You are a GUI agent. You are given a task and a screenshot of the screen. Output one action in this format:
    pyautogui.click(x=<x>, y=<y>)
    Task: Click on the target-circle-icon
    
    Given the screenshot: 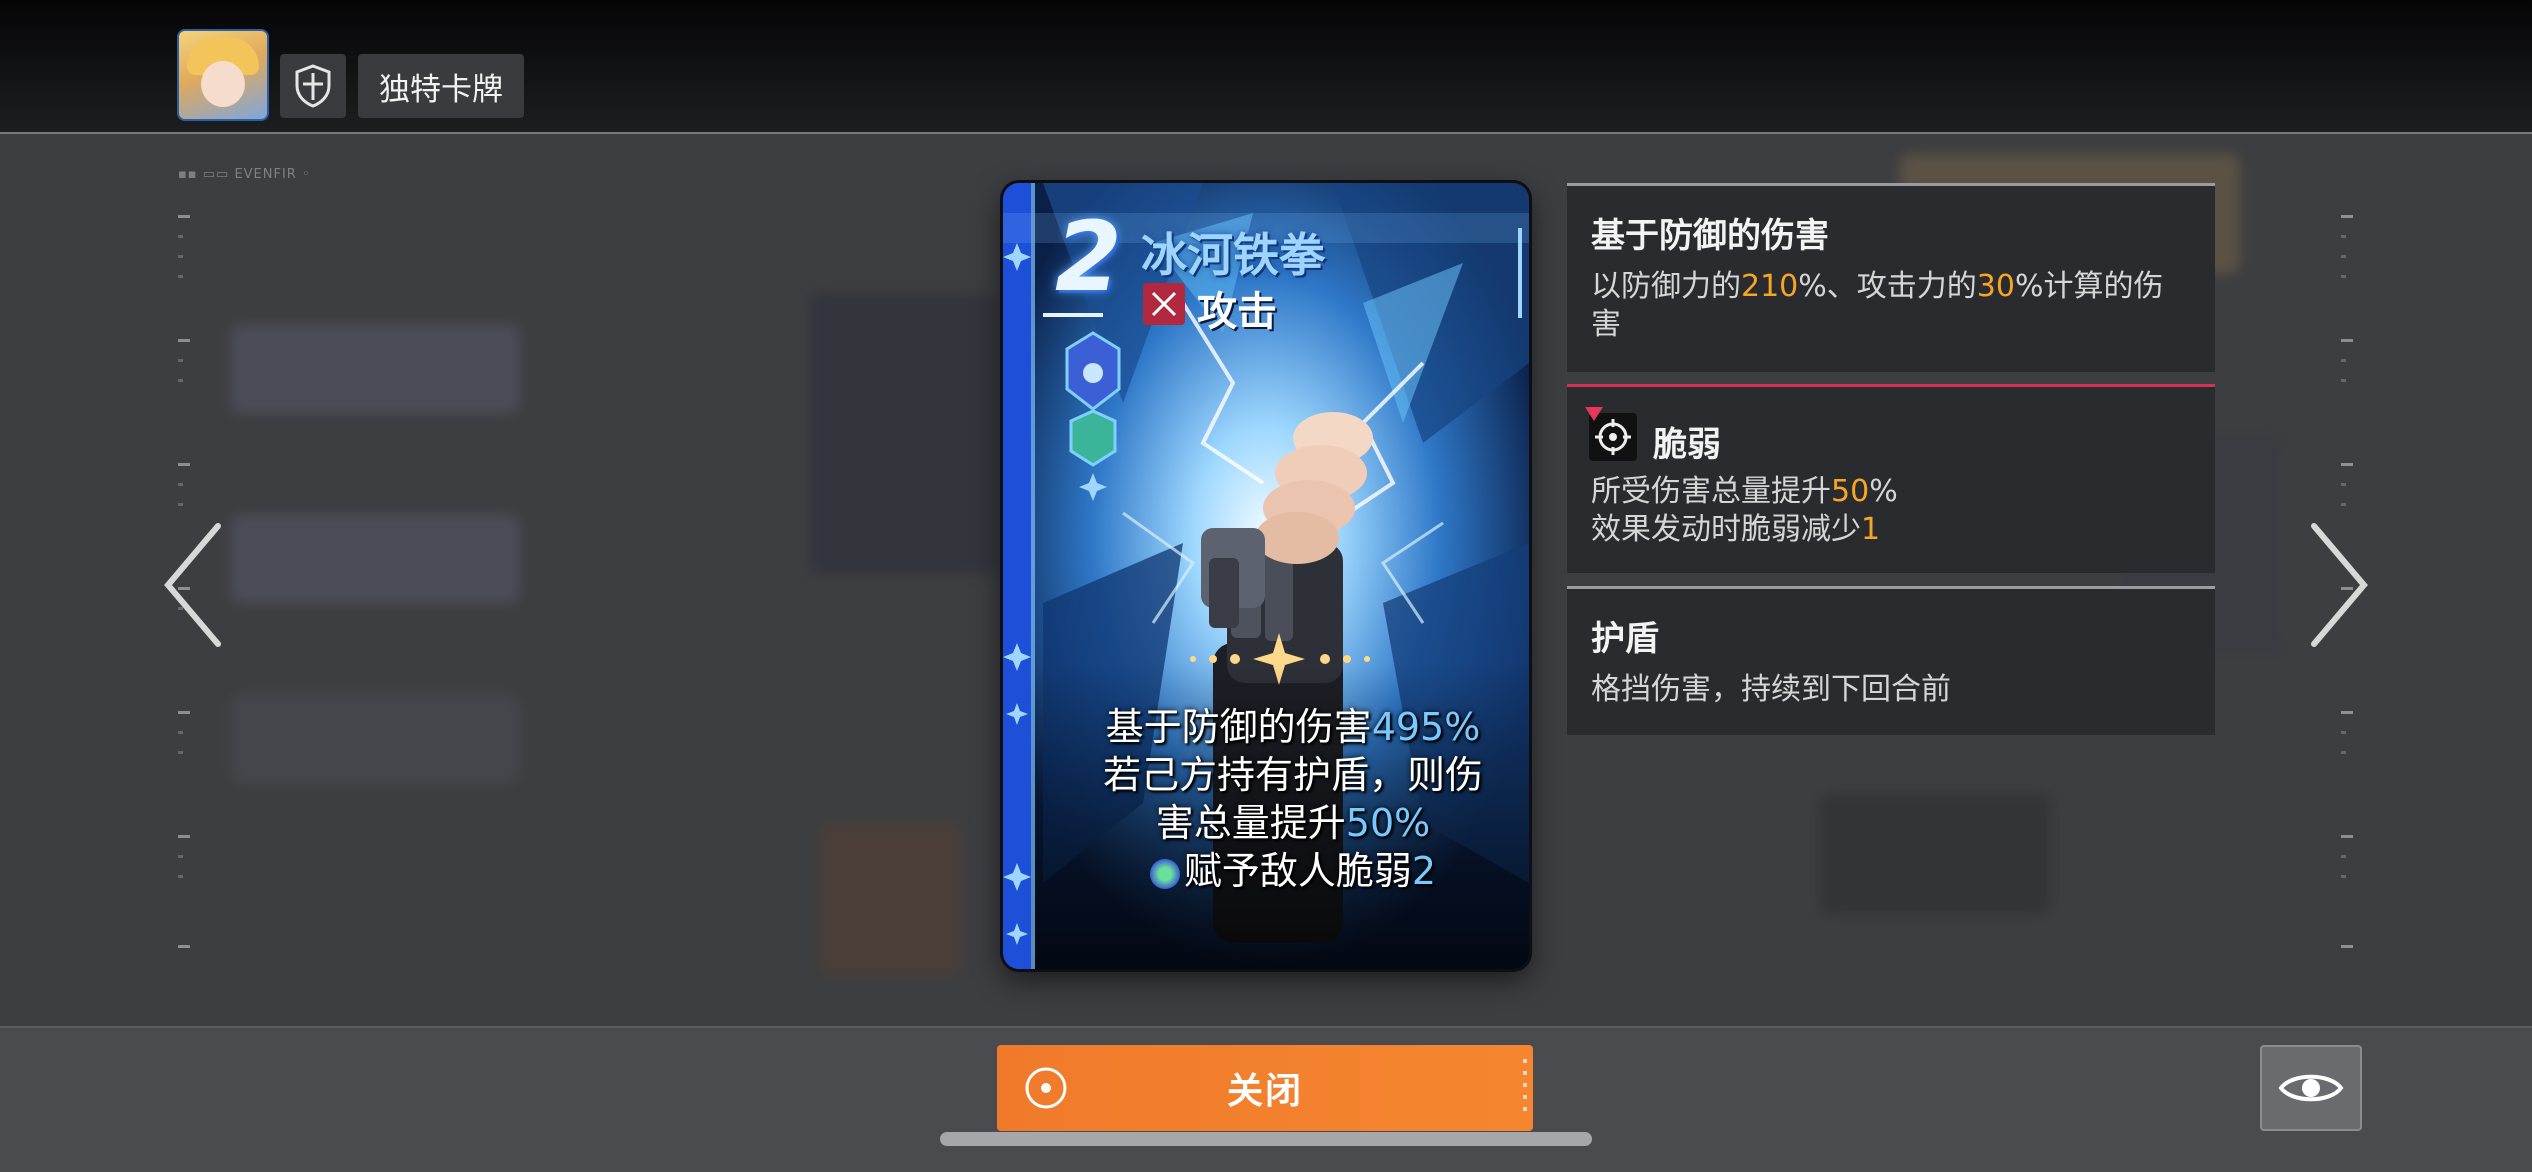 What is the action you would take?
    pyautogui.click(x=1046, y=1088)
    